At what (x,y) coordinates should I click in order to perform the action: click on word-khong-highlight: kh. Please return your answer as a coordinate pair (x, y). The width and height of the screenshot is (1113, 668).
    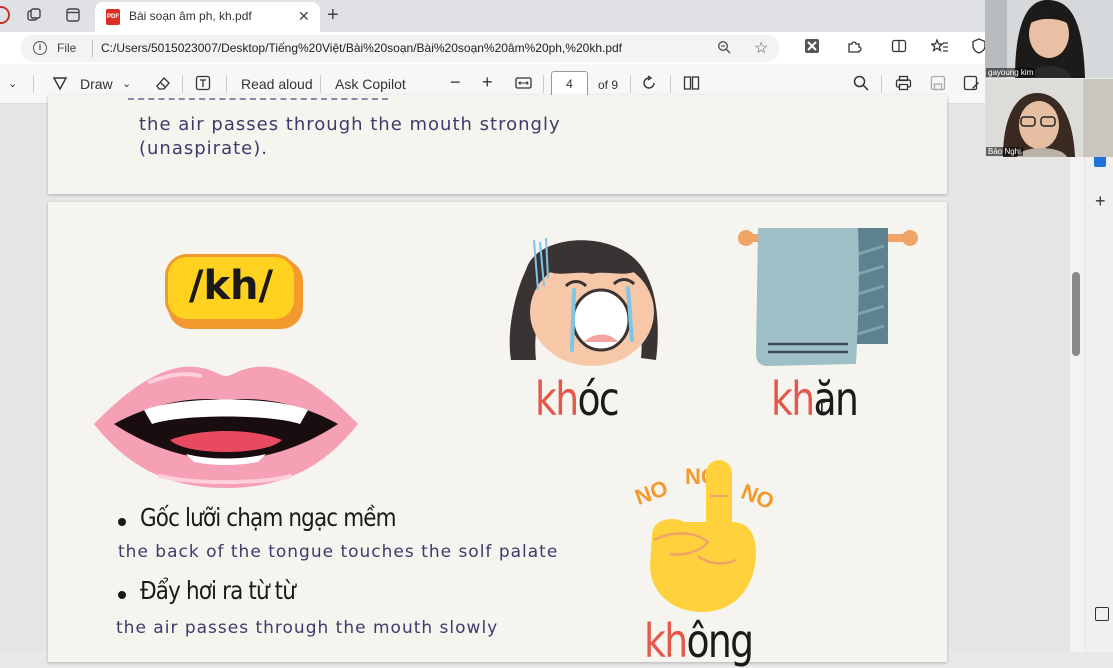
    Looking at the image, I should click on (666, 641).